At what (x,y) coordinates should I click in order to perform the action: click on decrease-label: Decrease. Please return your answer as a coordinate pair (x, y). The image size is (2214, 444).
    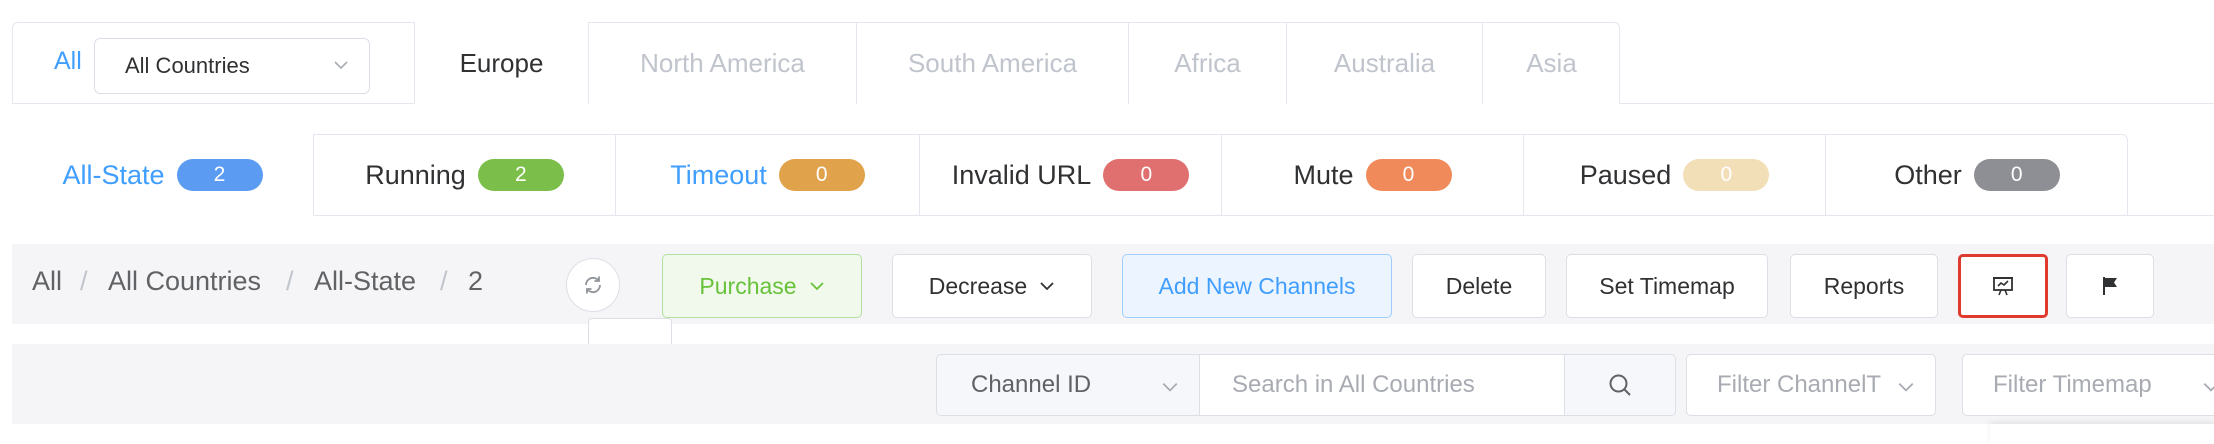
    Looking at the image, I should click on (978, 285).